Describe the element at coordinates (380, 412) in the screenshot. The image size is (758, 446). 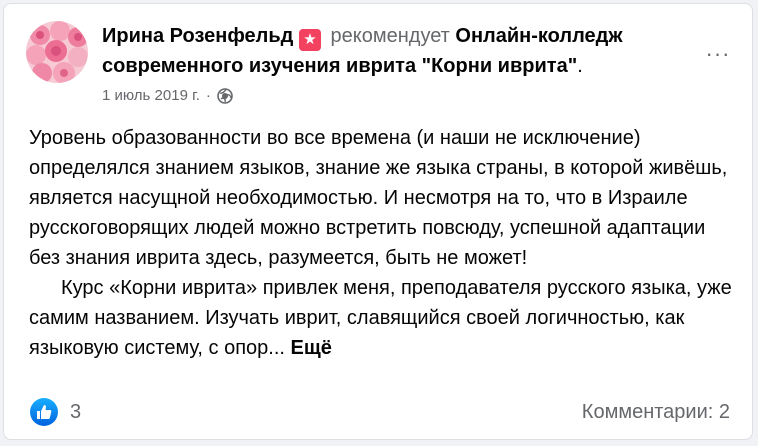
I see `post-footer: 3 Комментарии: 2` at that location.